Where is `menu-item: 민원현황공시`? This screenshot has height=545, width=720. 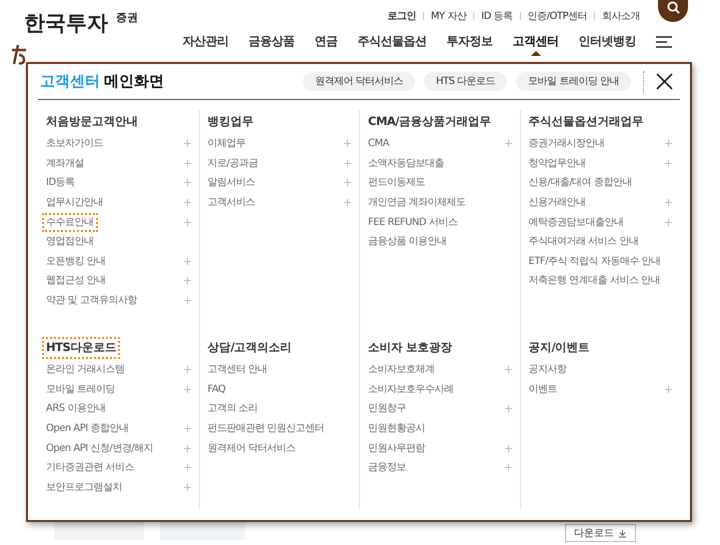
menu-item: 민원현황공시 is located at coordinates (396, 428).